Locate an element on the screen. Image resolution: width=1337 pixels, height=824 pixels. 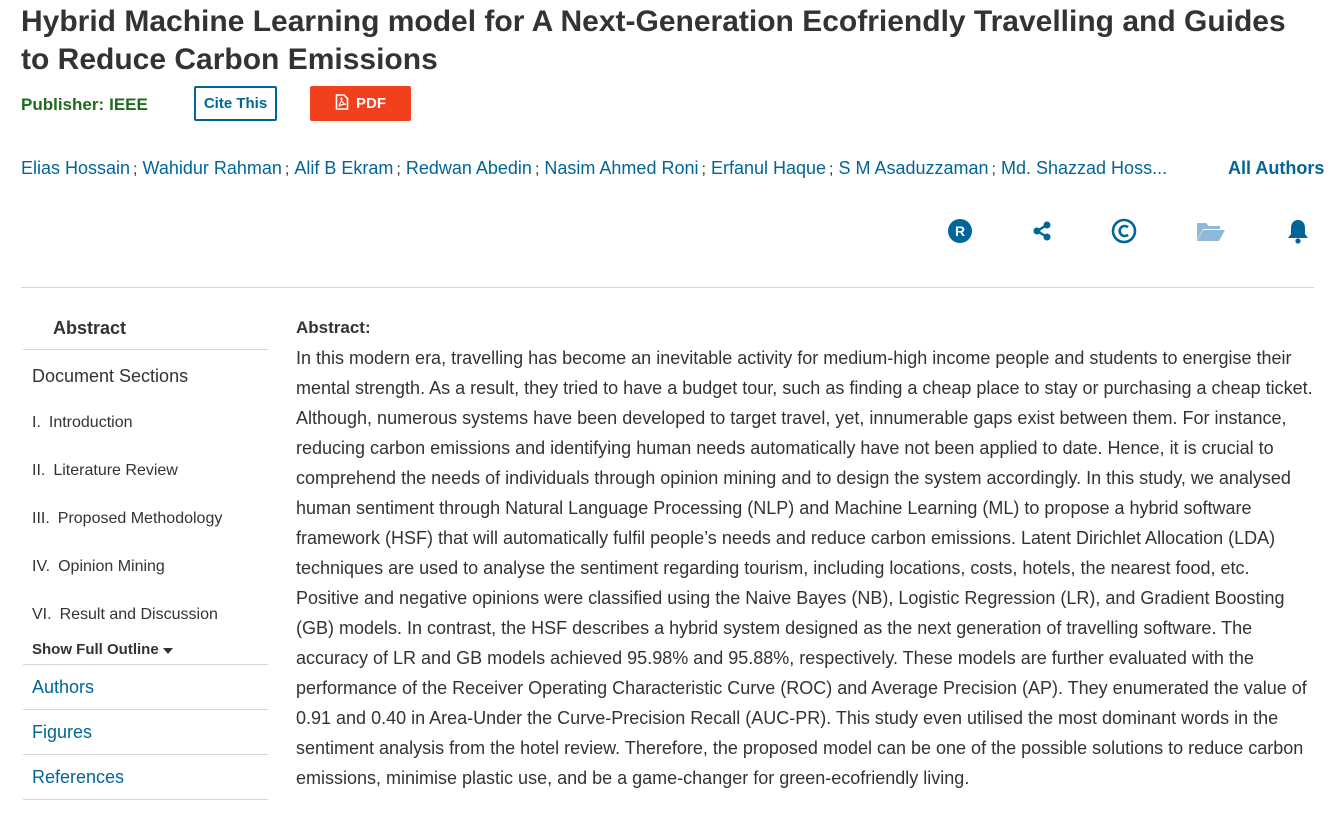
abstract-heading: Abstract: is located at coordinates (333, 327).